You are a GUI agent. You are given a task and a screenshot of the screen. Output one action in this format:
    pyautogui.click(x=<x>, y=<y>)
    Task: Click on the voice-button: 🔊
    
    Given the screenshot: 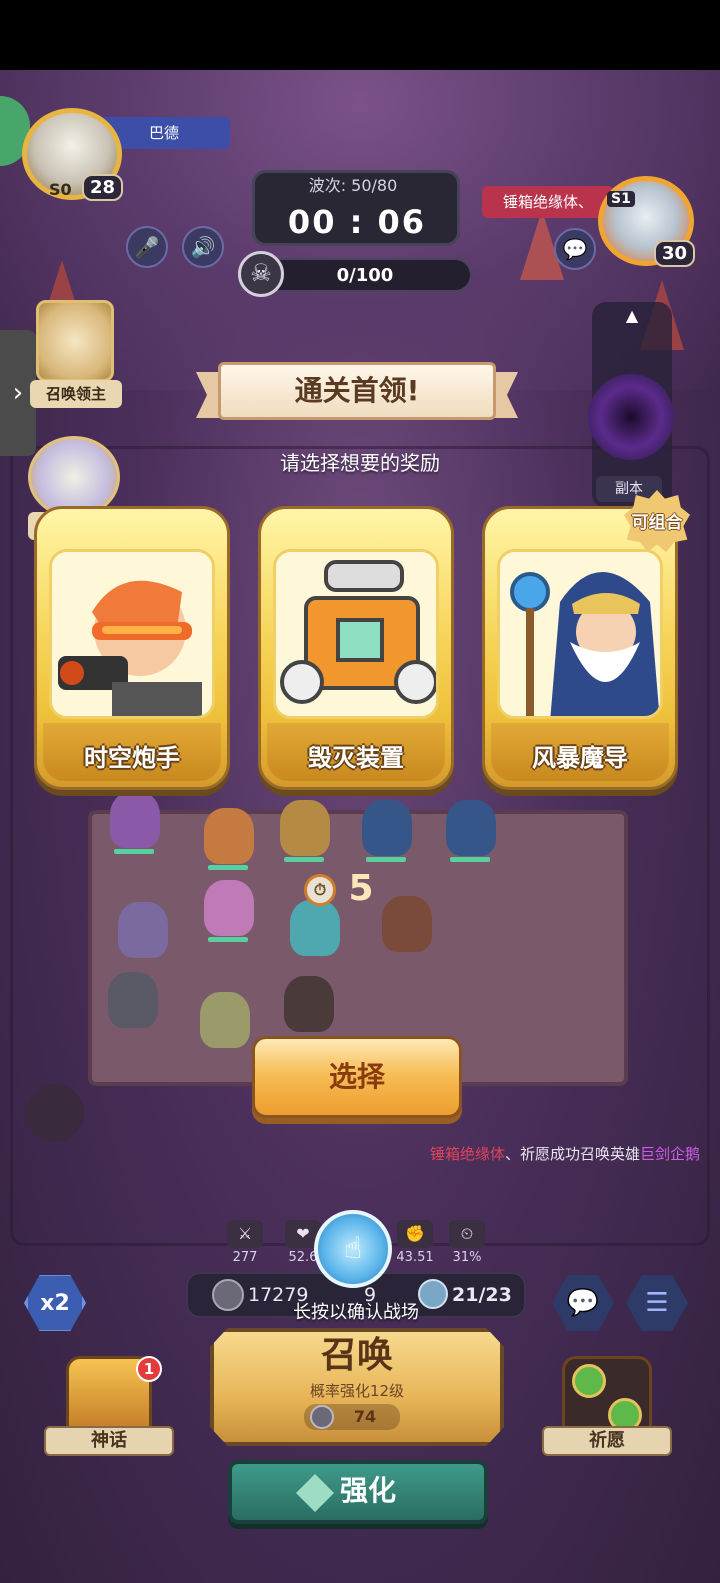 What is the action you would take?
    pyautogui.click(x=203, y=247)
    